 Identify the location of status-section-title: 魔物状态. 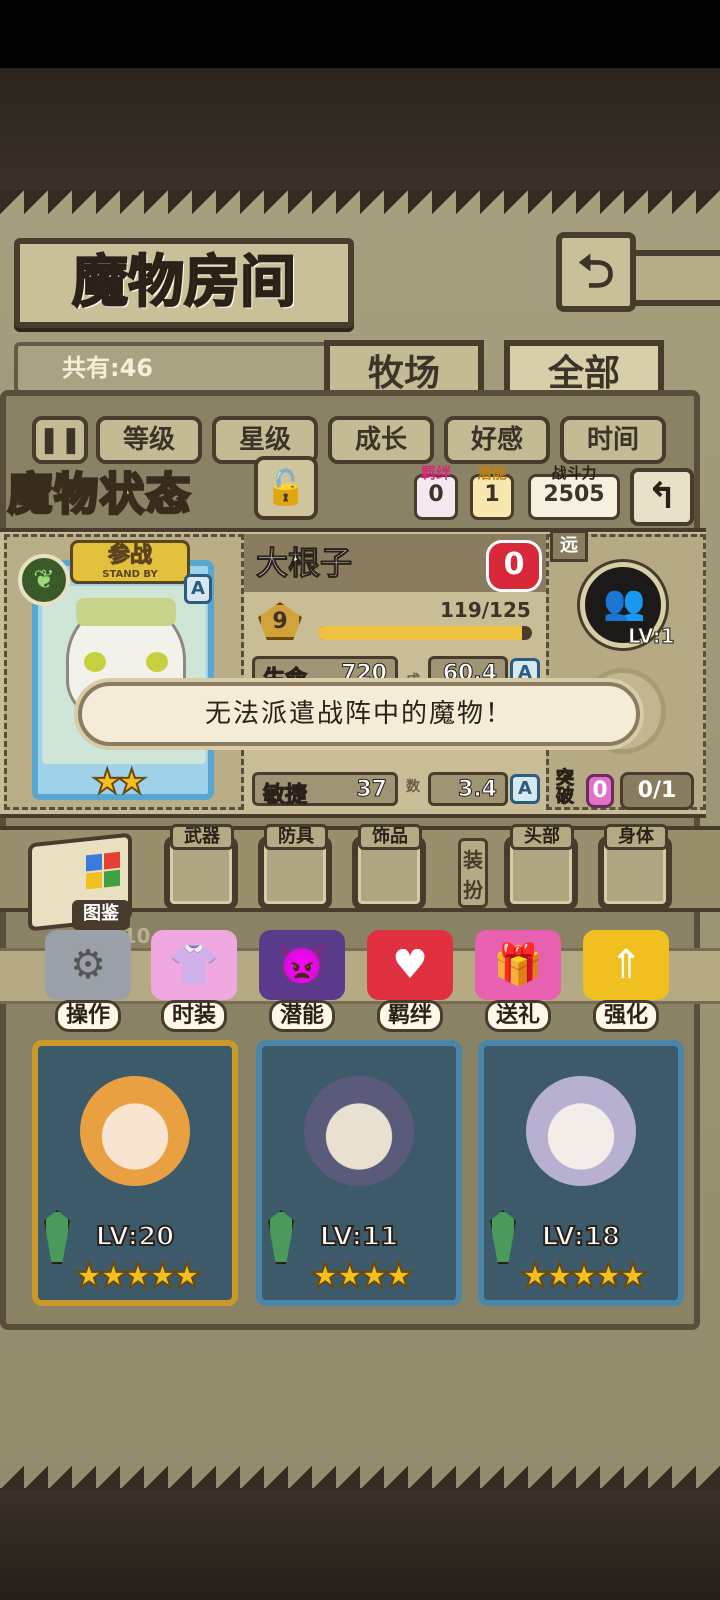
(99, 495).